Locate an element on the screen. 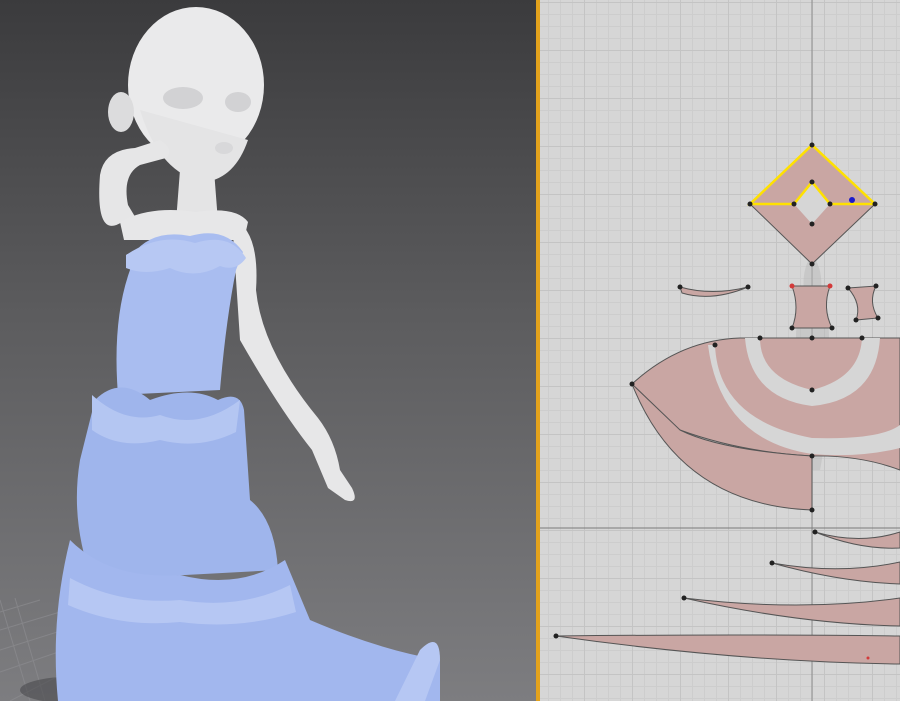 The height and width of the screenshot is (701, 900). pattern-piece-diamond is located at coordinates (812, 204).